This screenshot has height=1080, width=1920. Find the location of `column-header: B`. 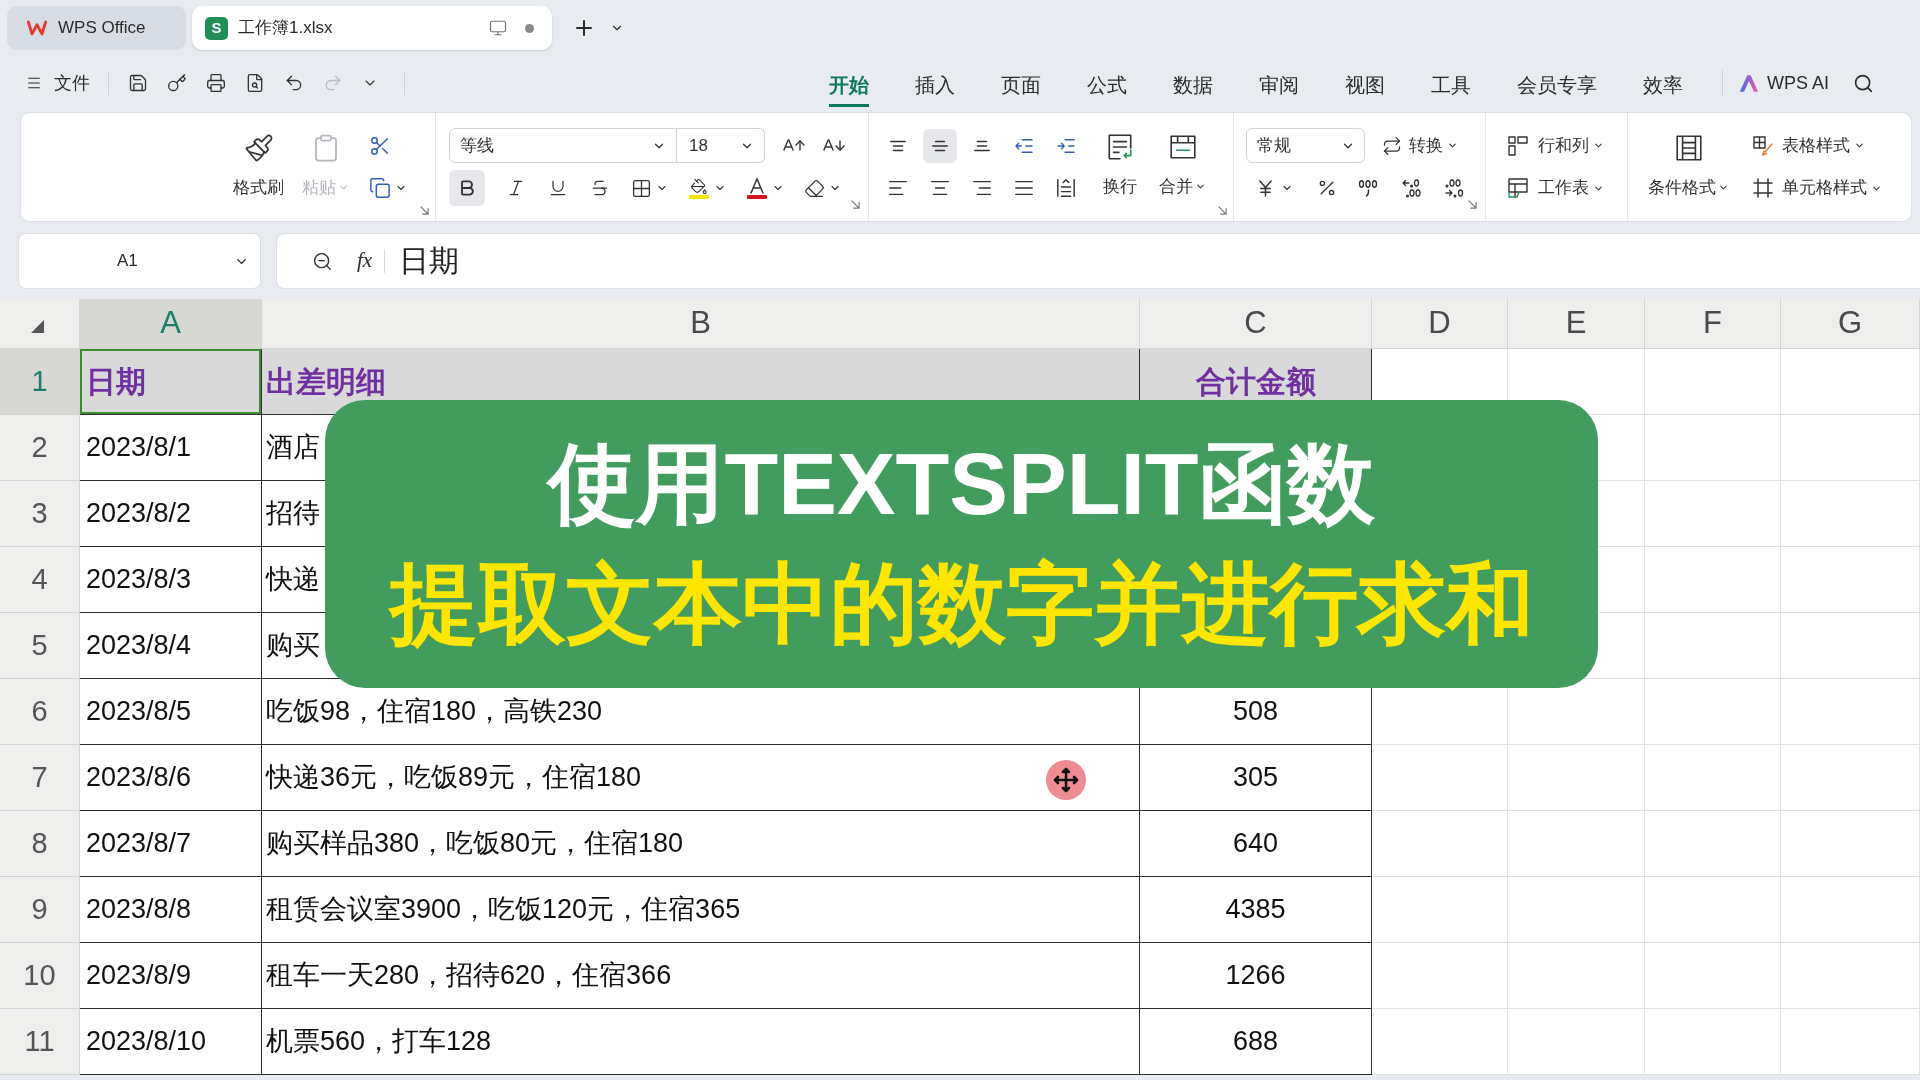

column-header: B is located at coordinates (701, 324).